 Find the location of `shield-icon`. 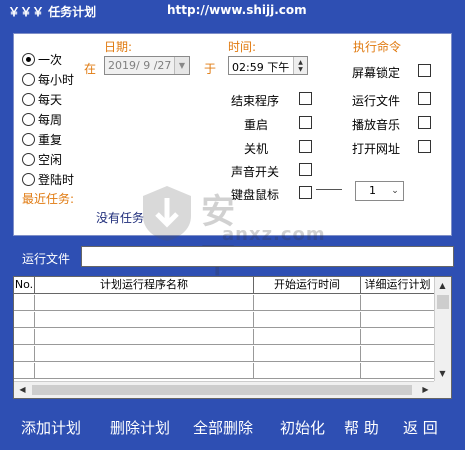

shield-icon is located at coordinates (167, 213).